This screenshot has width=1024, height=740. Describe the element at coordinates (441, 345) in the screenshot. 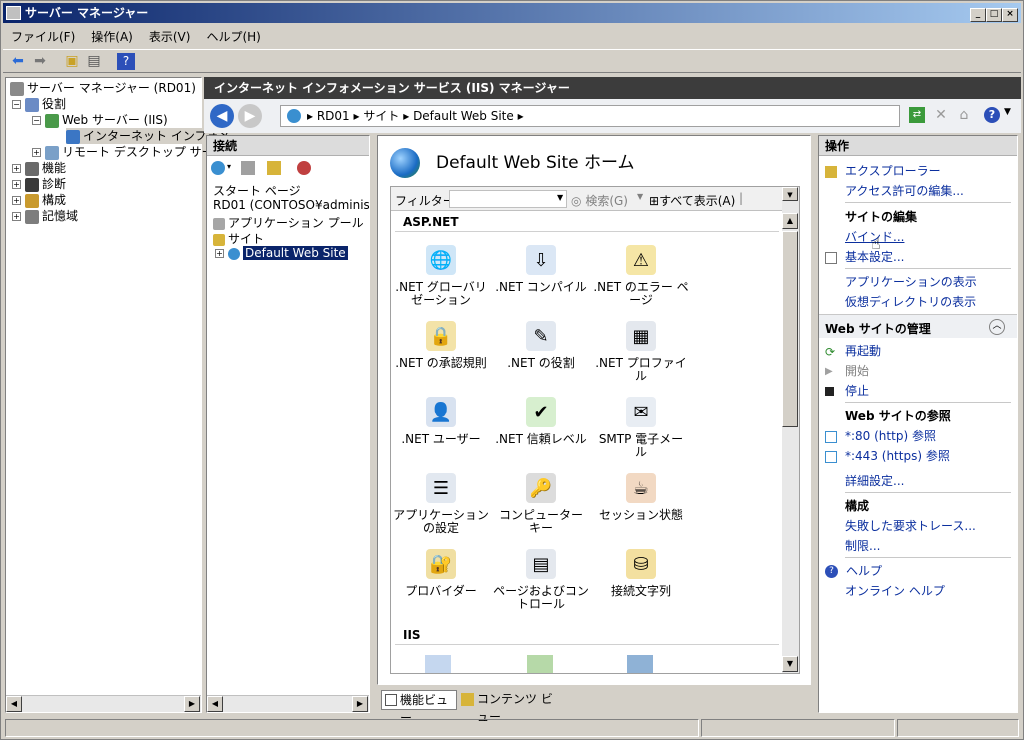

I see `feature-item: 🔒 .NET の承認規則` at that location.